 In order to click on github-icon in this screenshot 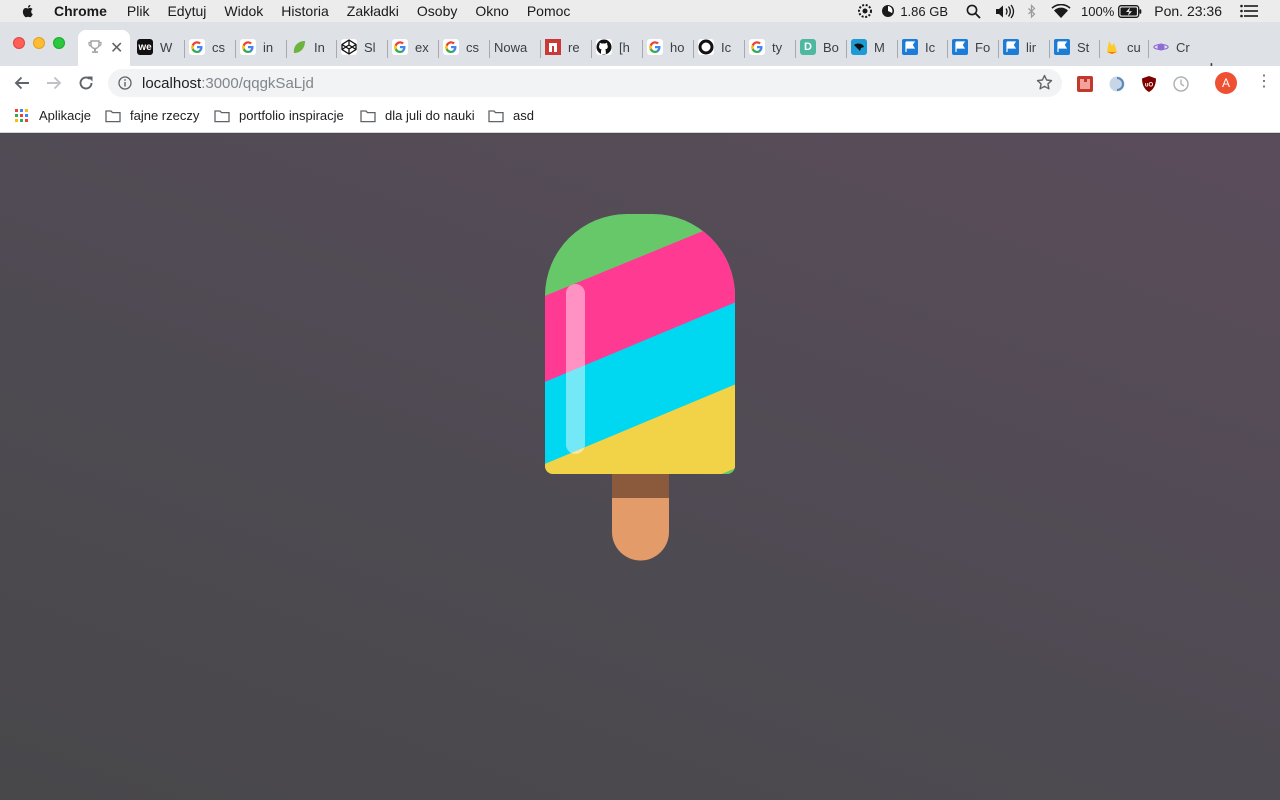, I will do `click(604, 47)`.